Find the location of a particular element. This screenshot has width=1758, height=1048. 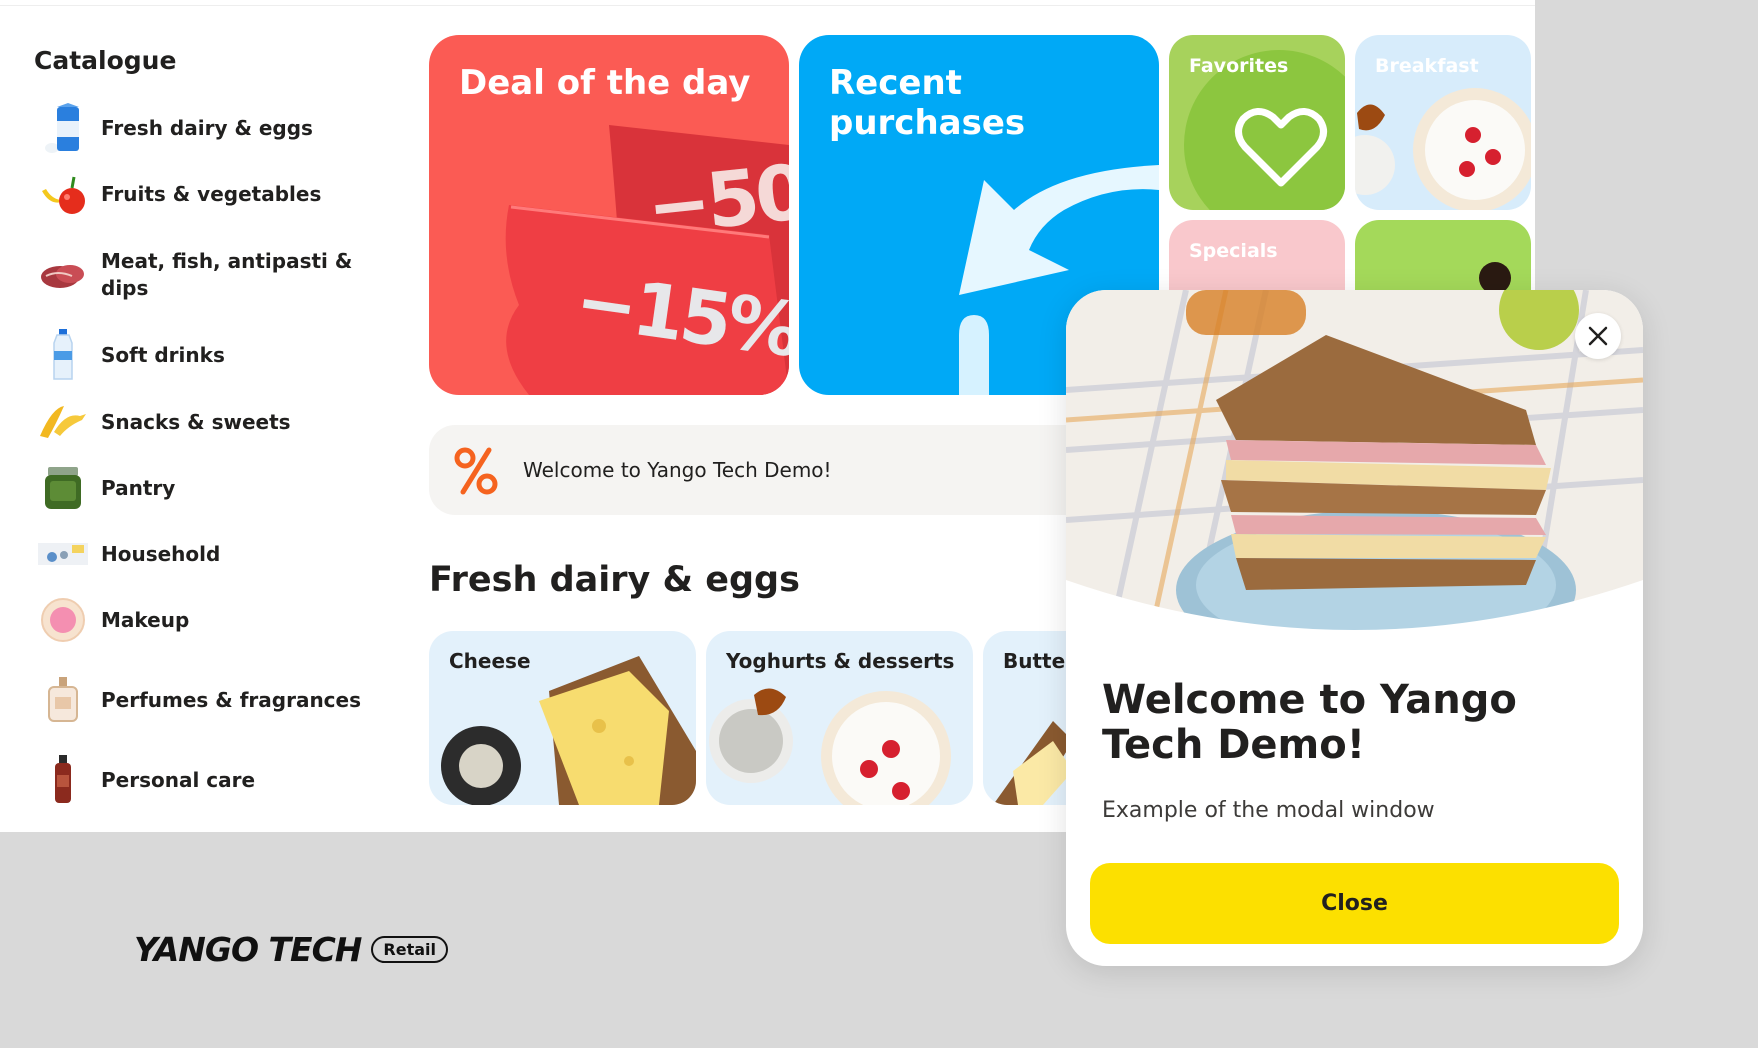

deal-tile-title: Deal of the day is located at coordinates (605, 83).